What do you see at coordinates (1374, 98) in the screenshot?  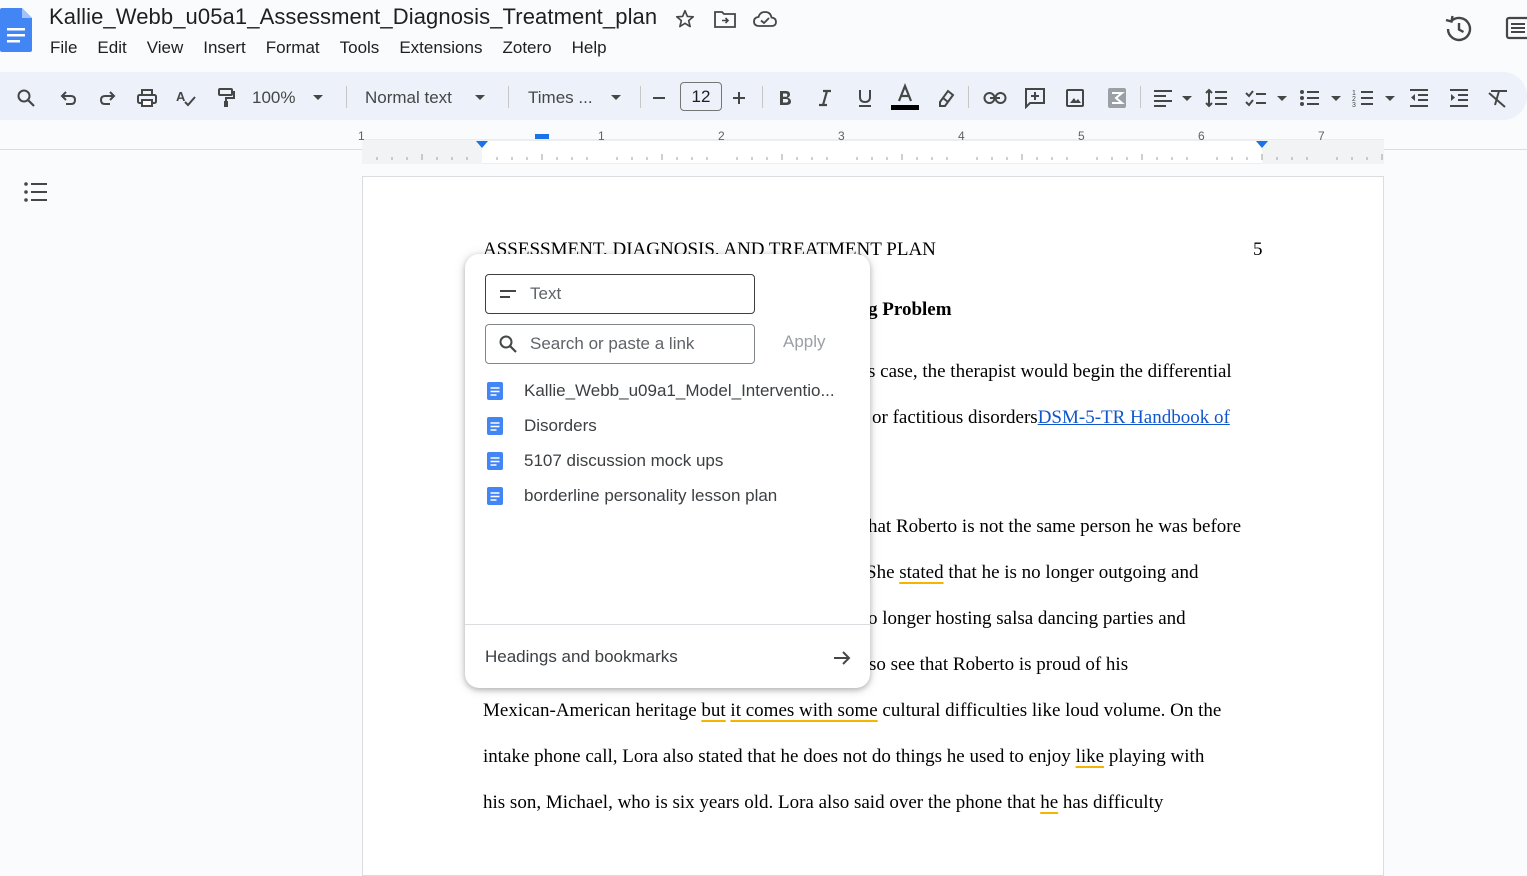 I see `numbered-list-icon: 123` at bounding box center [1374, 98].